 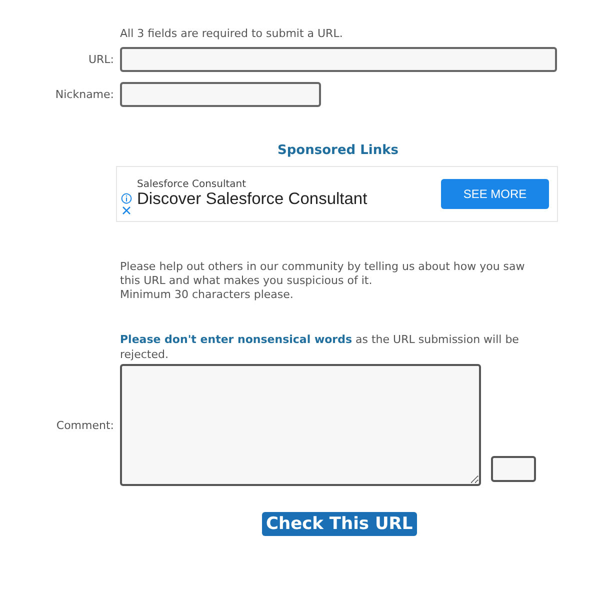 What do you see at coordinates (126, 210) in the screenshot?
I see `close-icon` at bounding box center [126, 210].